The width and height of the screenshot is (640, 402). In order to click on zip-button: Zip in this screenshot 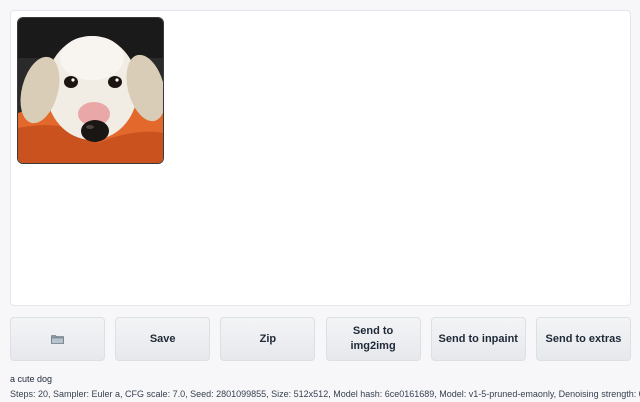, I will do `click(268, 339)`.